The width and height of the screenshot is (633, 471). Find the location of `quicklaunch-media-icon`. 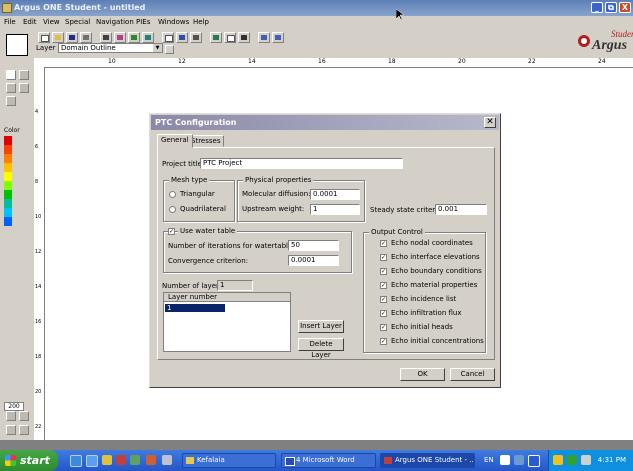

quicklaunch-media-icon is located at coordinates (135, 460).